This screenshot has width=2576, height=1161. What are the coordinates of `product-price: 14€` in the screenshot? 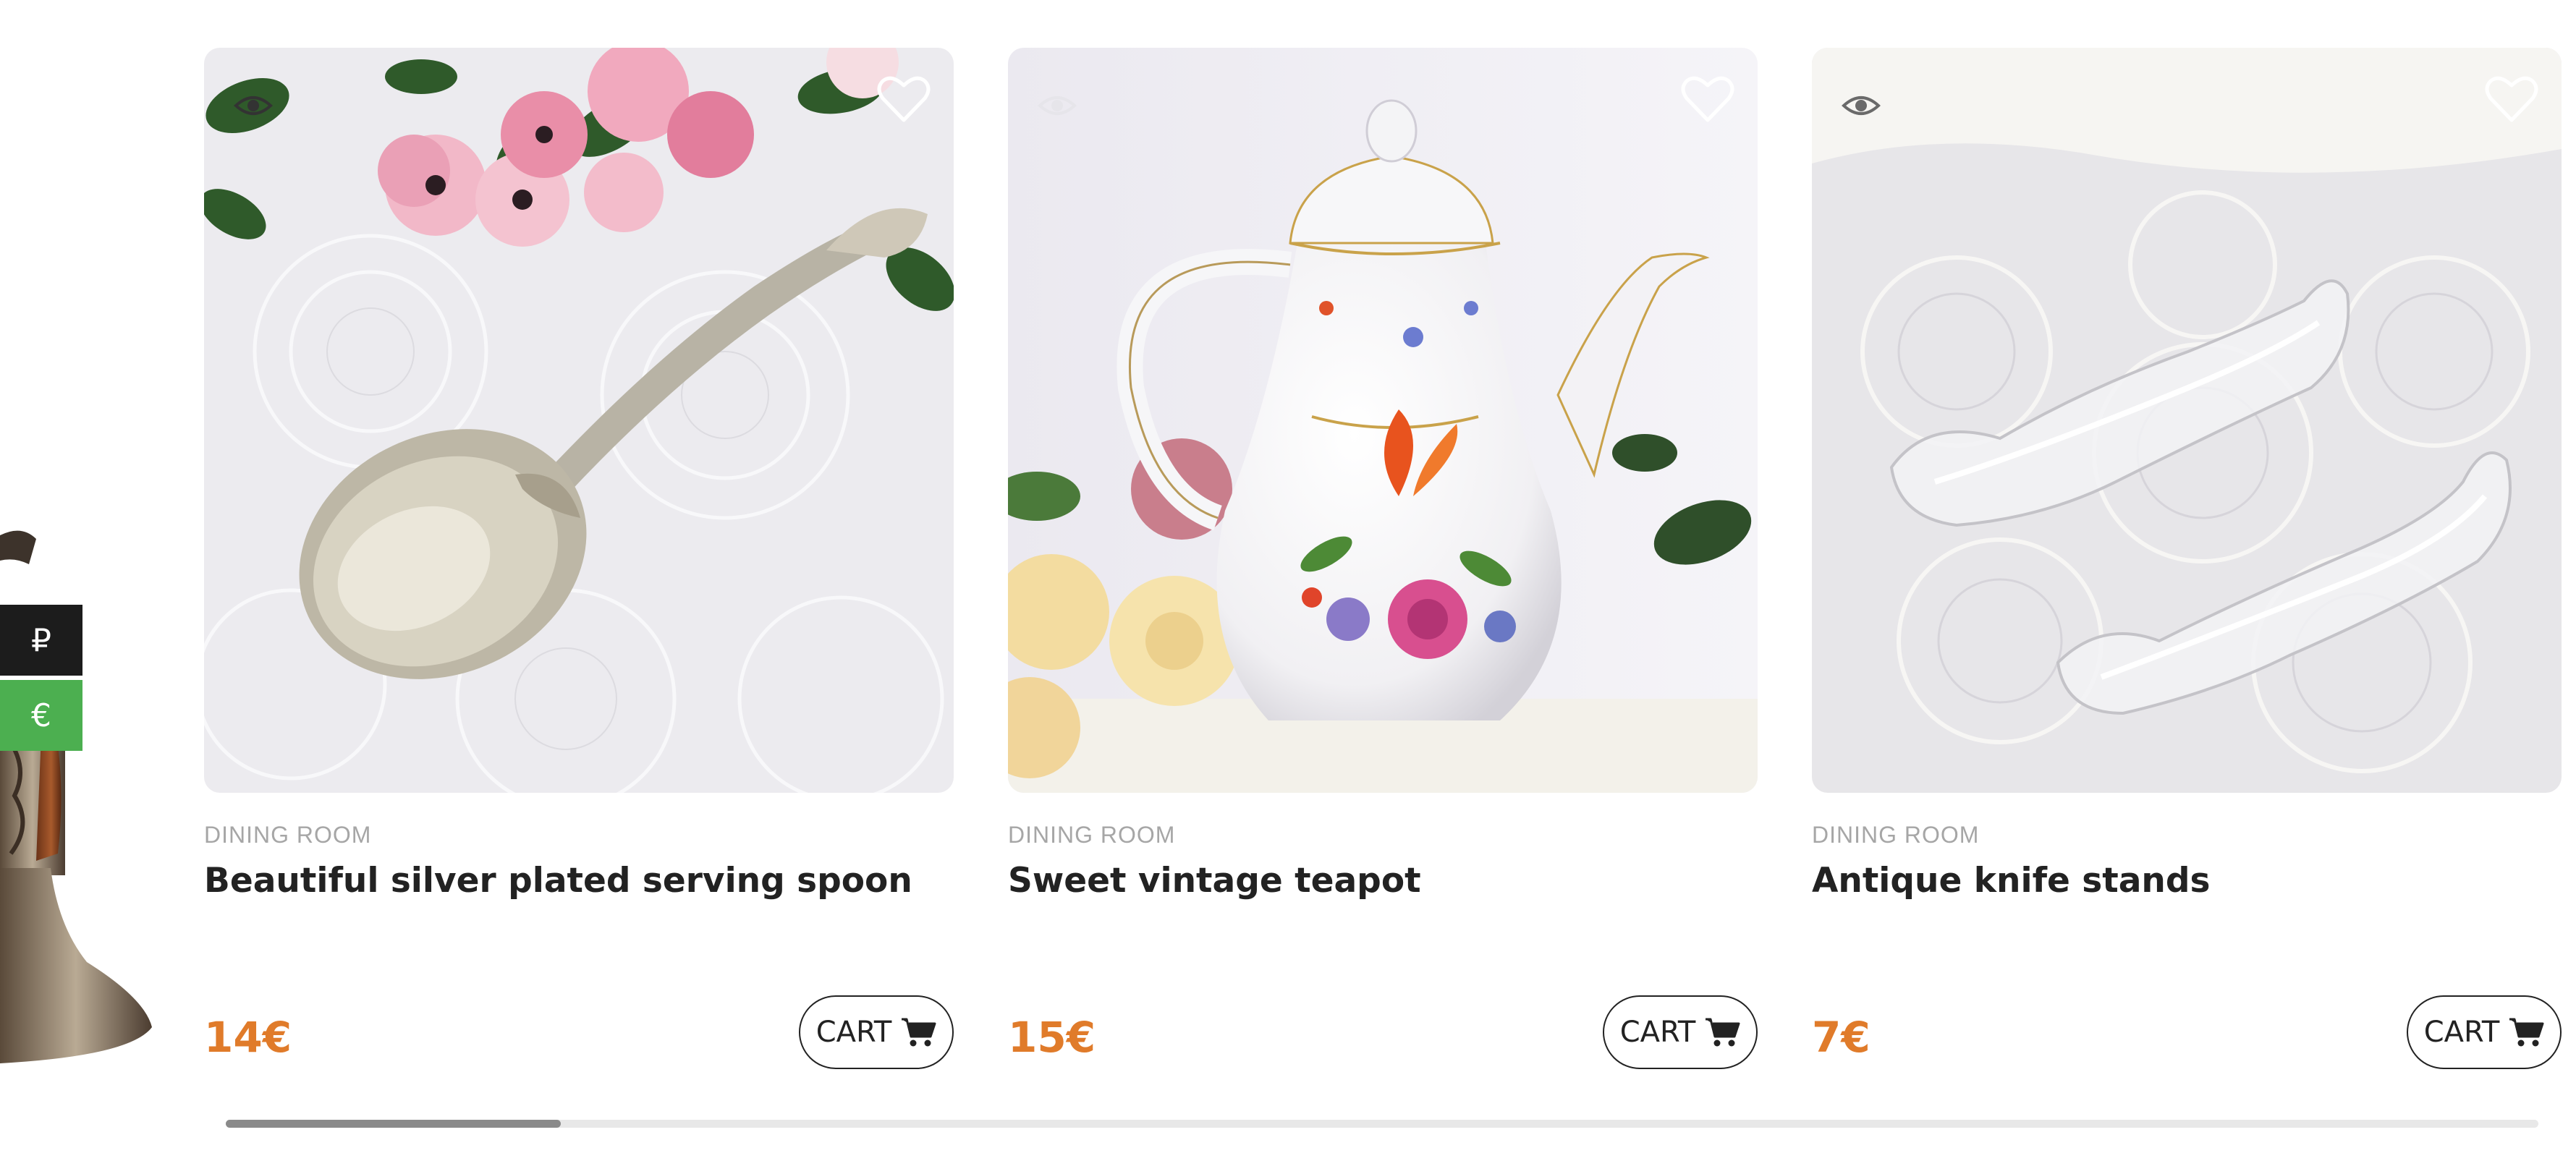 It's located at (248, 1037).